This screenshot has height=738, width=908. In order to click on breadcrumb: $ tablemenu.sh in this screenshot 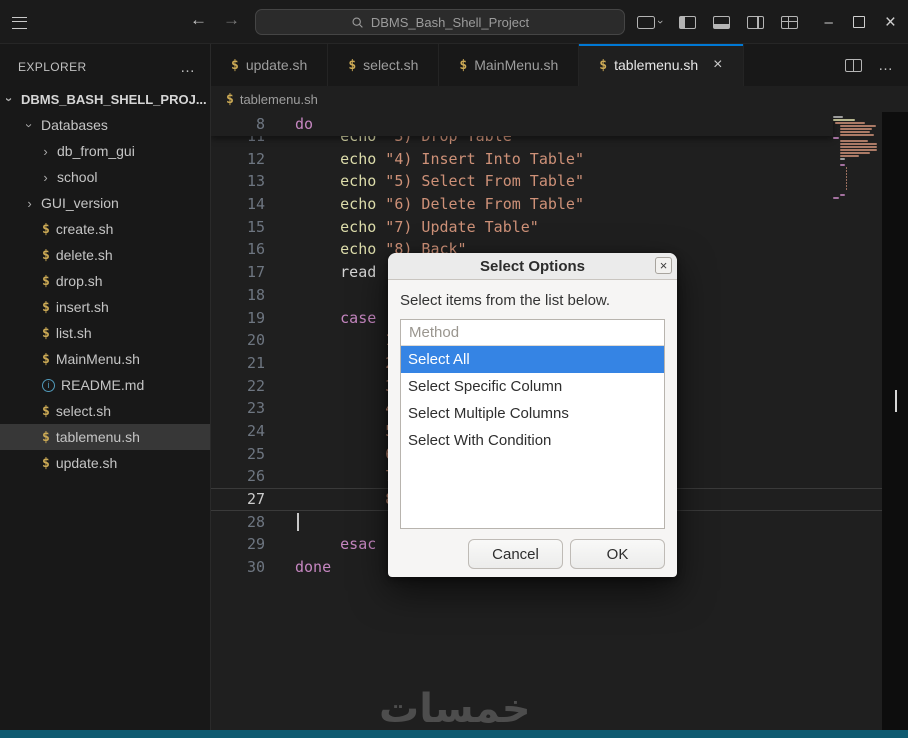, I will do `click(559, 99)`.